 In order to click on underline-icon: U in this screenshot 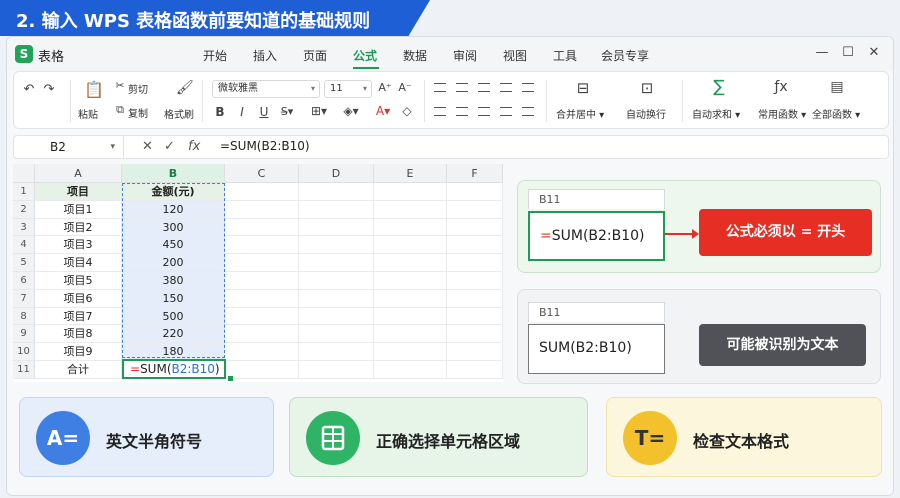, I will do `click(264, 112)`.